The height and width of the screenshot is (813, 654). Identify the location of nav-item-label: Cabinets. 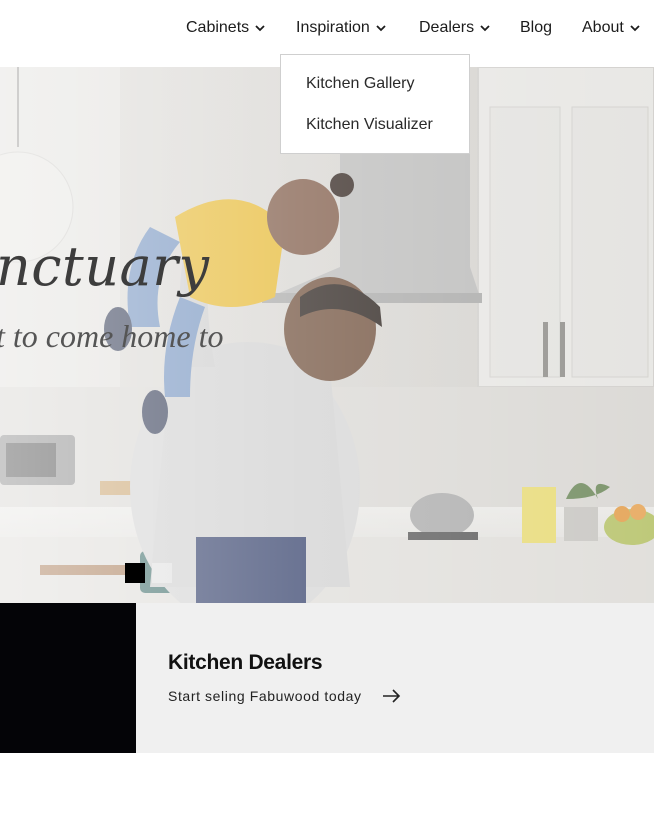
(218, 27).